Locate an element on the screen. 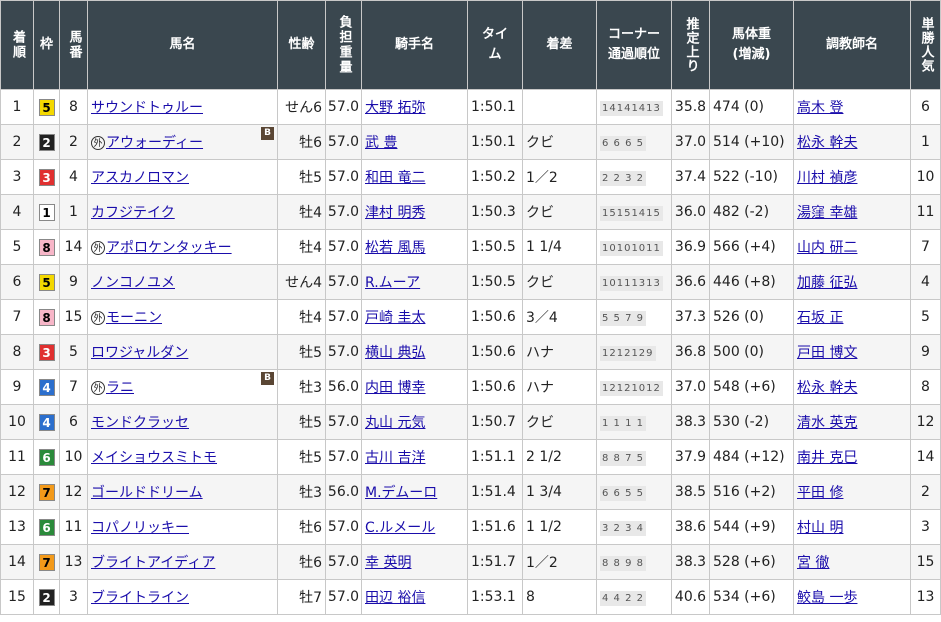 This screenshot has height=622, width=941. header-rank: 着順 is located at coordinates (17, 45).